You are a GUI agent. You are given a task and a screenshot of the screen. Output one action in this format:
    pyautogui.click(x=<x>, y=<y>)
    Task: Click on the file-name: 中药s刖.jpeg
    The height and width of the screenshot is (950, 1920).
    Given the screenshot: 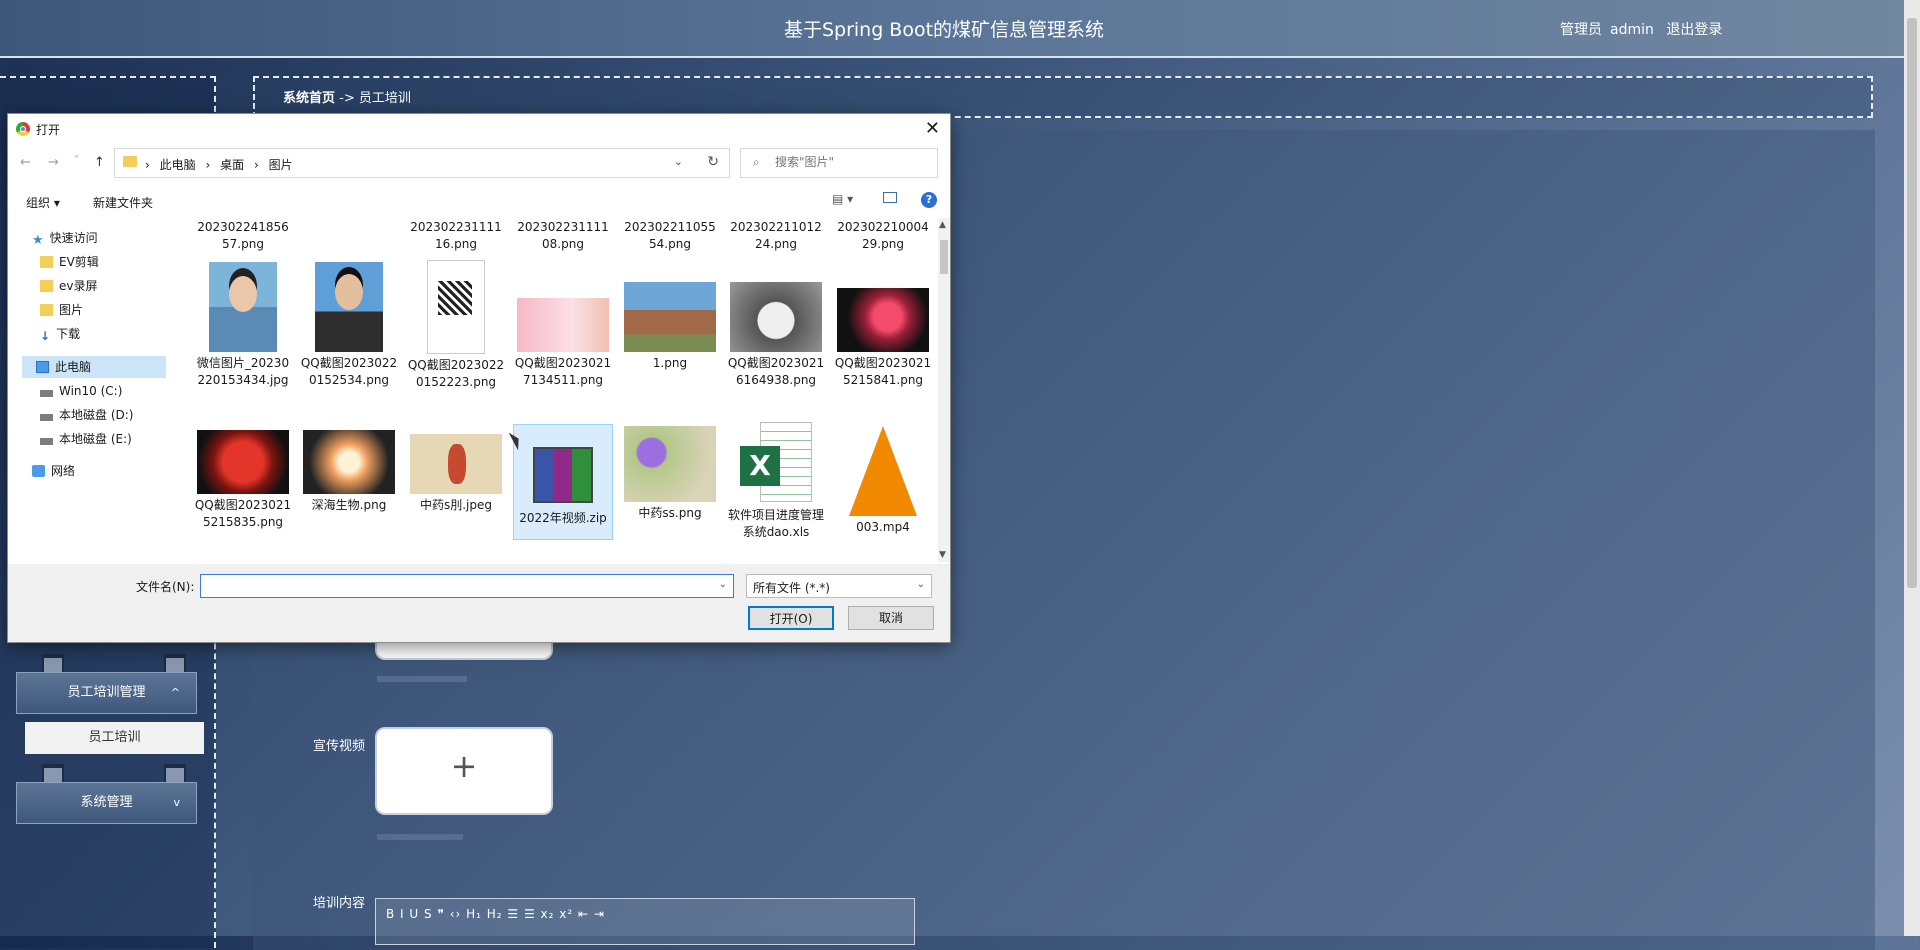 What is the action you would take?
    pyautogui.click(x=456, y=505)
    